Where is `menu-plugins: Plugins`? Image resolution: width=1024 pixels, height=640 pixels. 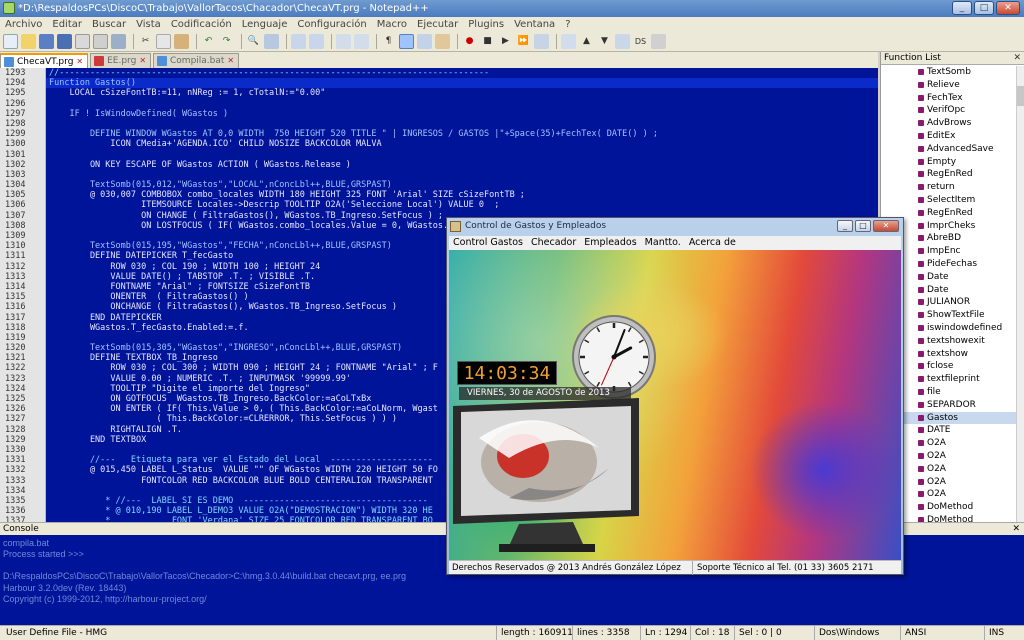
menu-plugins: Plugins is located at coordinates (486, 24).